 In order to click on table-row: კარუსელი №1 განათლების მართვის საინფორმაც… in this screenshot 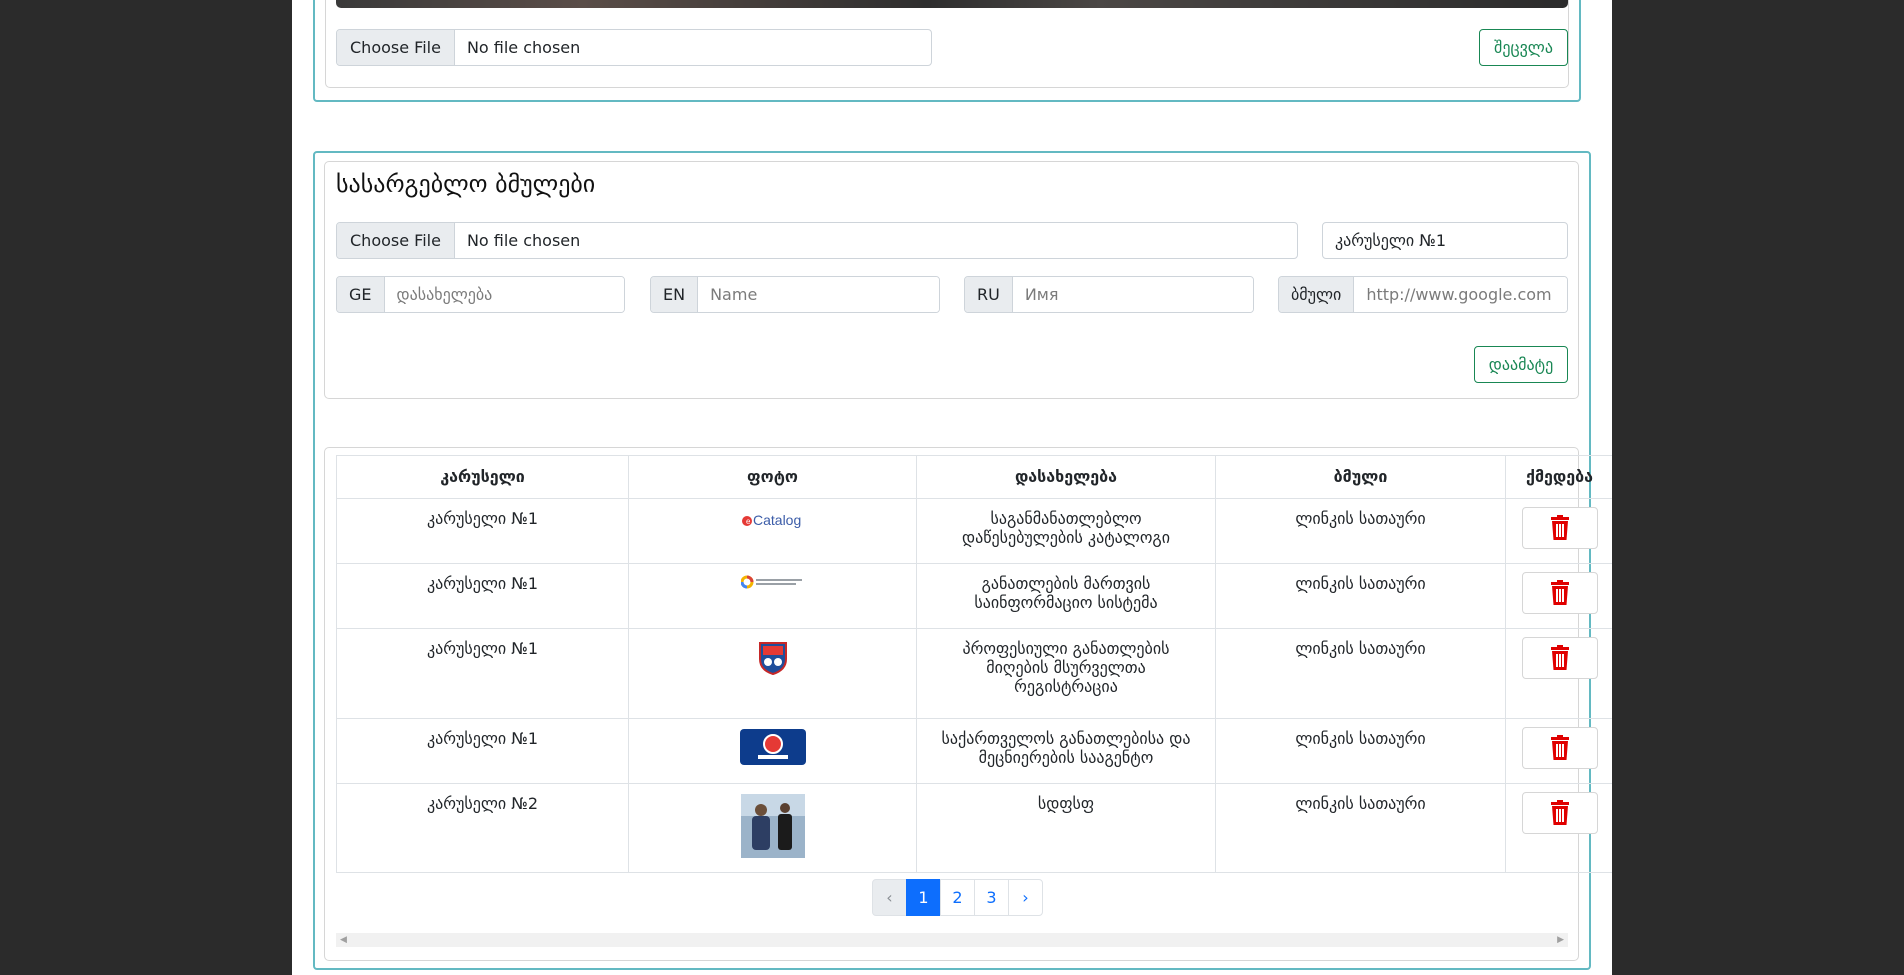, I will do `click(974, 596)`.